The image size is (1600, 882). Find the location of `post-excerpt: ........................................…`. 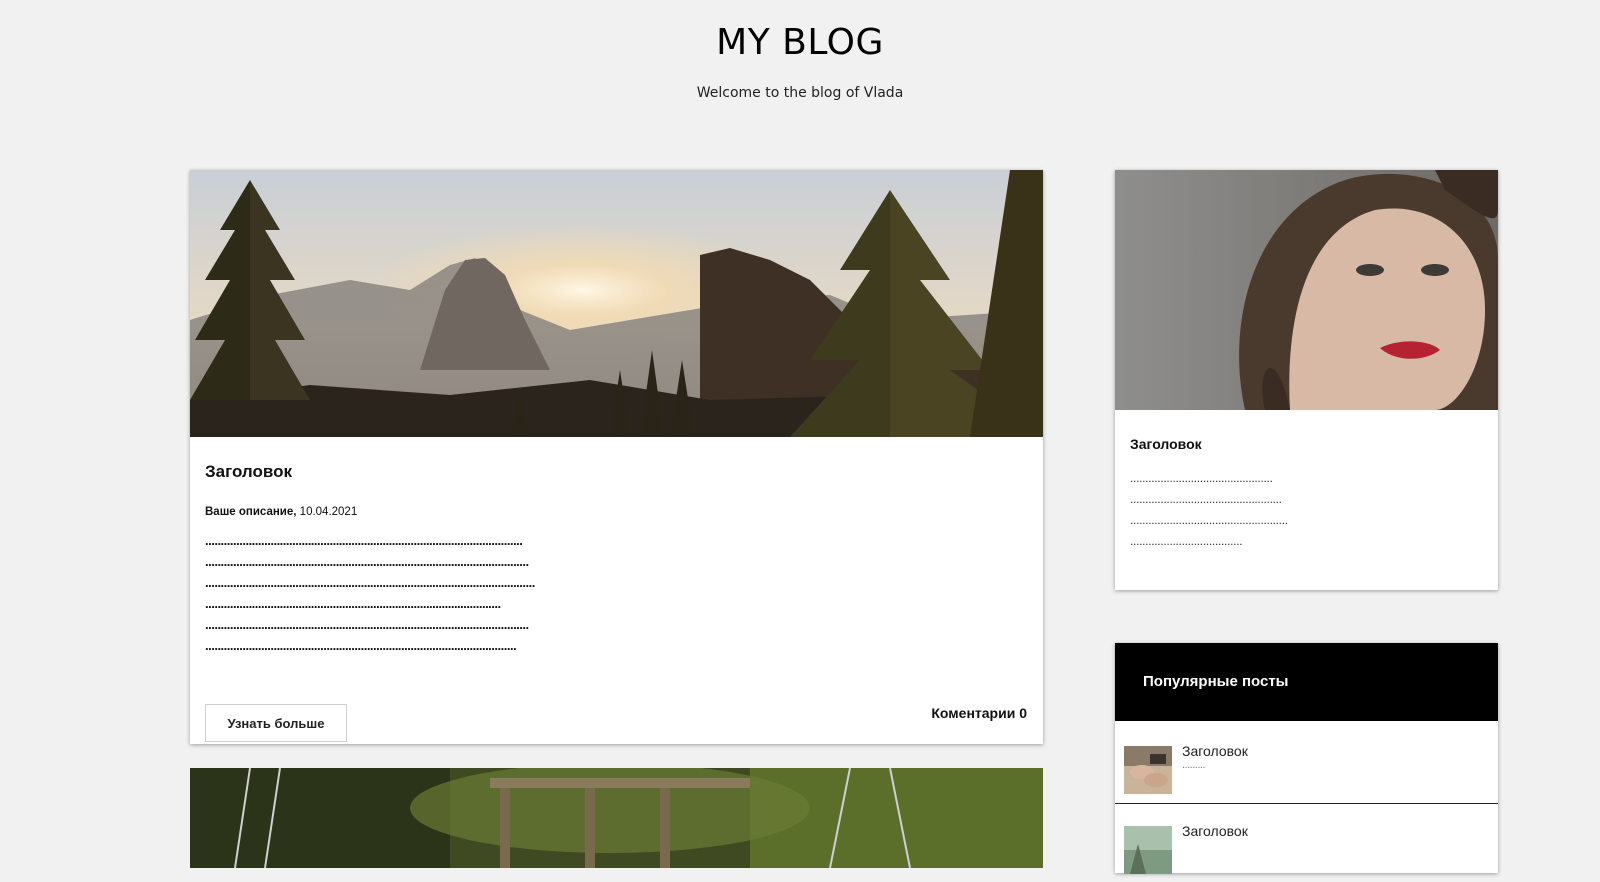

post-excerpt: ........................................… is located at coordinates (370, 593).